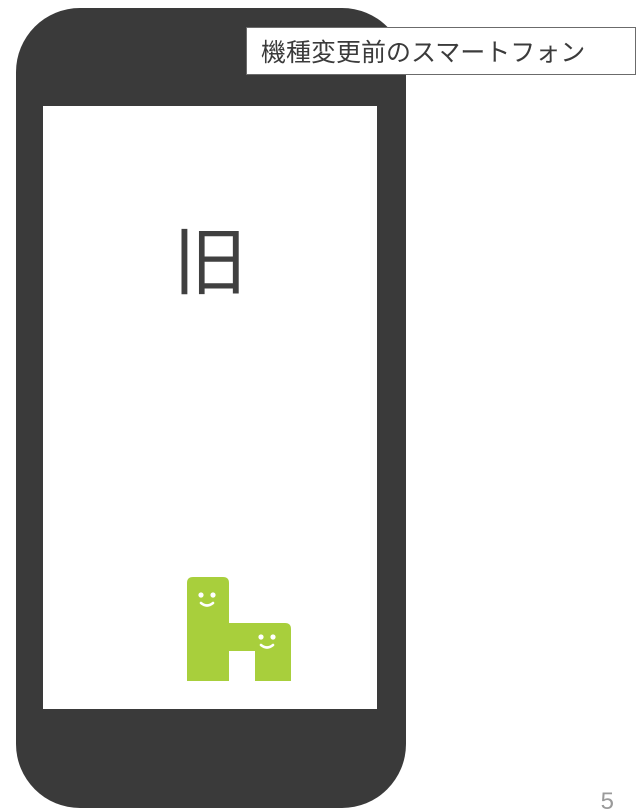  Describe the element at coordinates (441, 51) in the screenshot. I see `caption-box: 機種変更前のスマートフォン` at that location.